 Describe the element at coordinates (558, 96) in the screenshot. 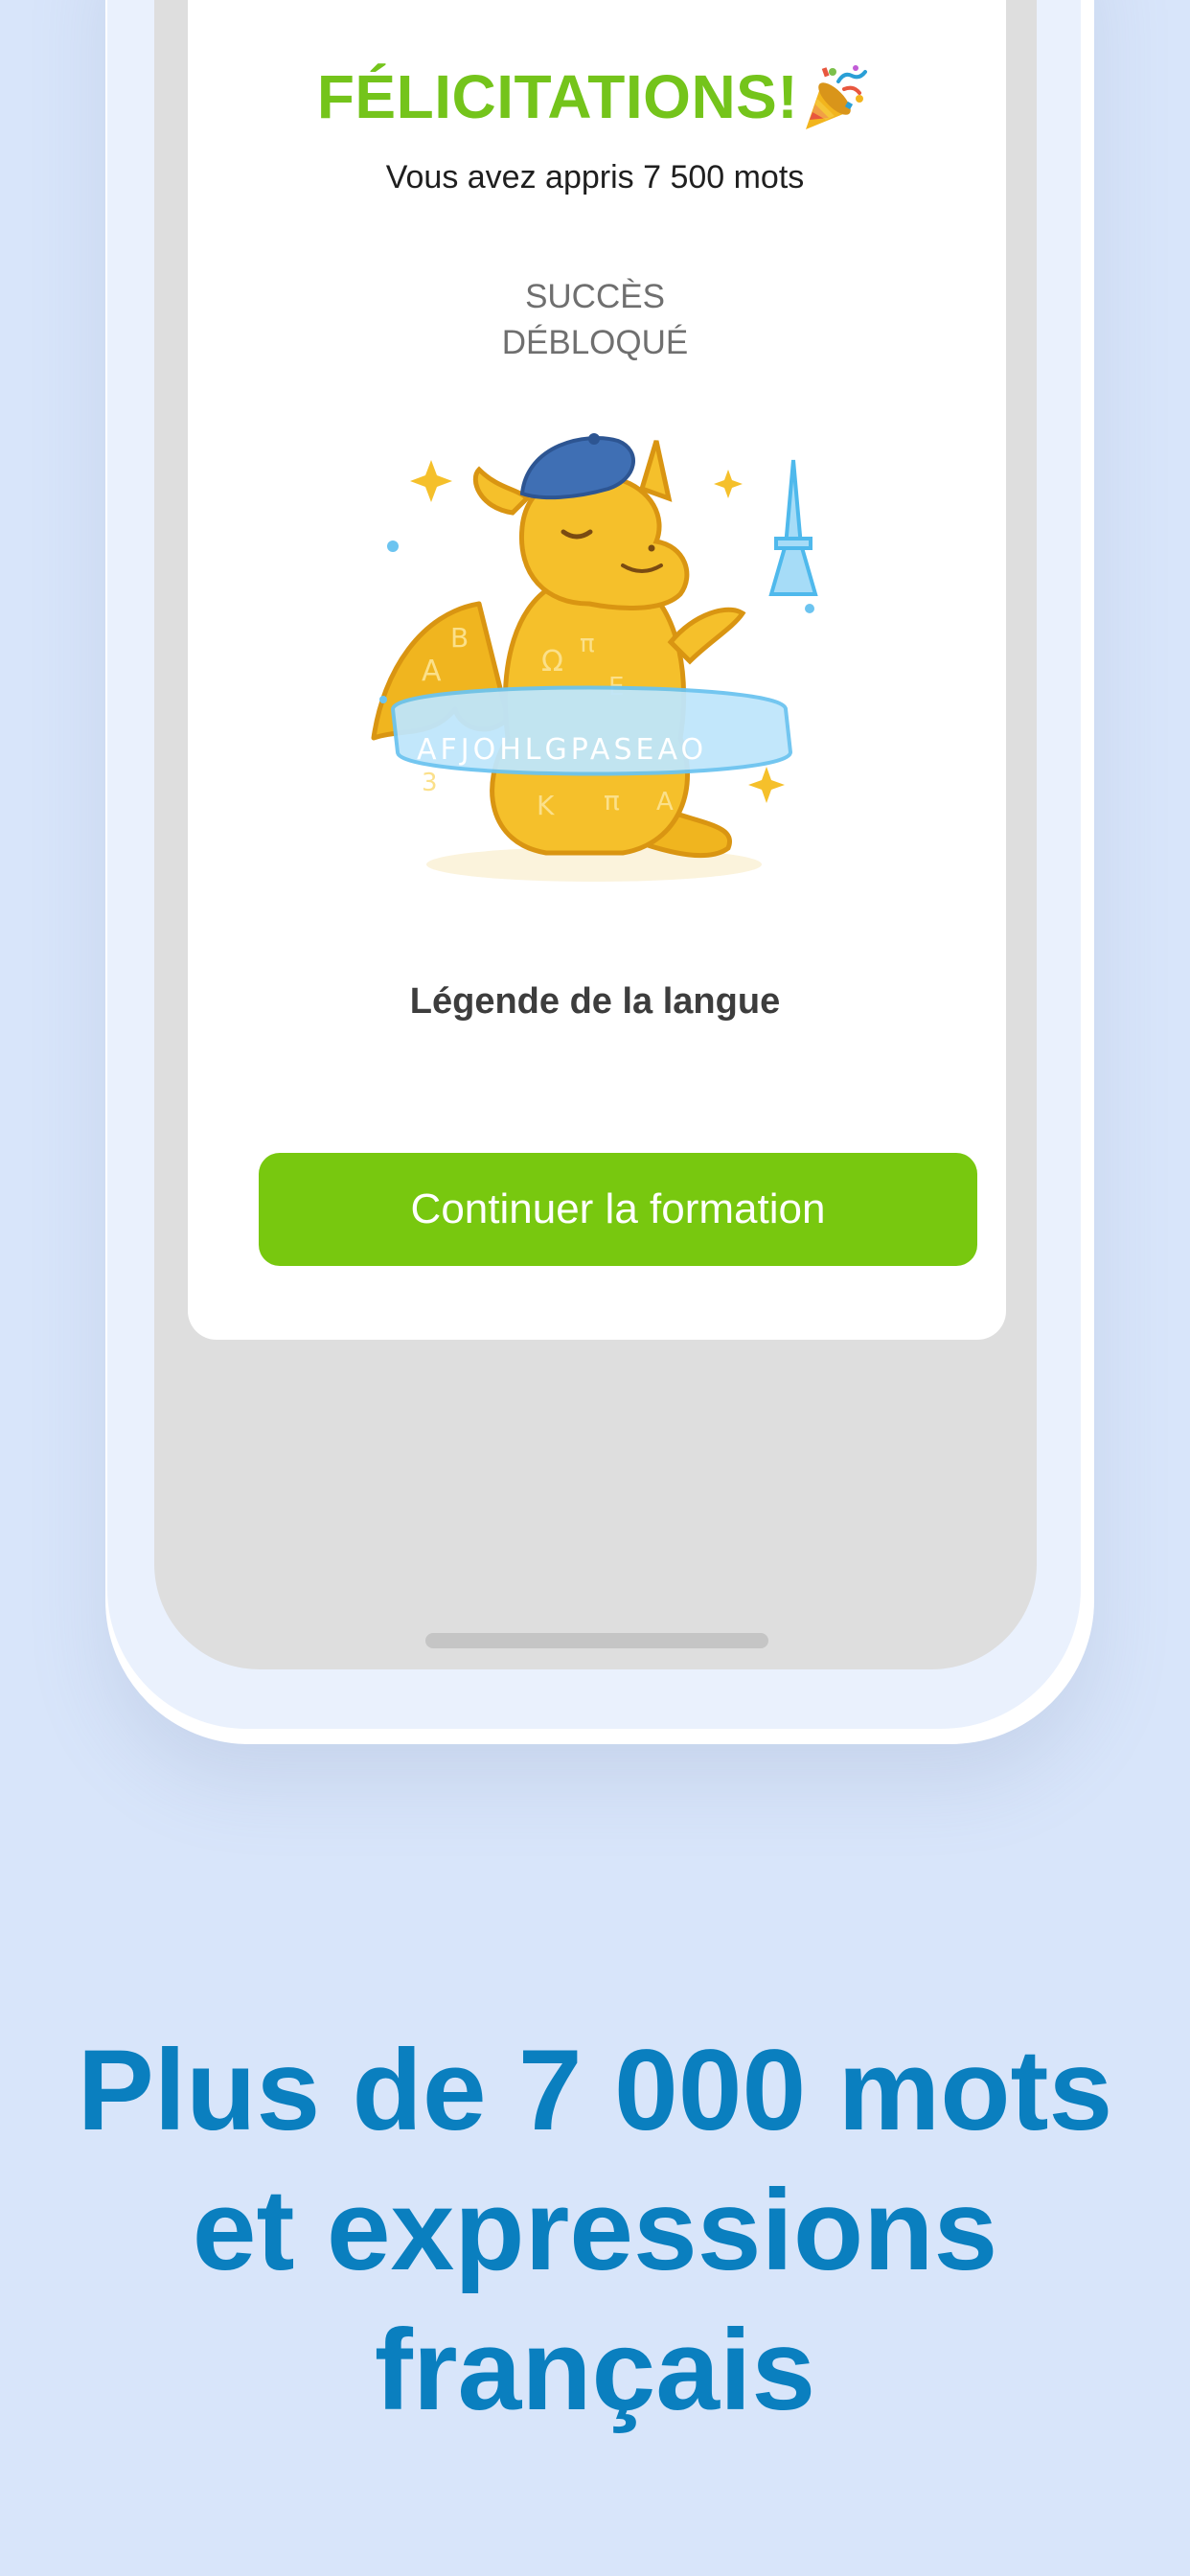

I see `congrats-title: FÉLICITATIONS!` at that location.